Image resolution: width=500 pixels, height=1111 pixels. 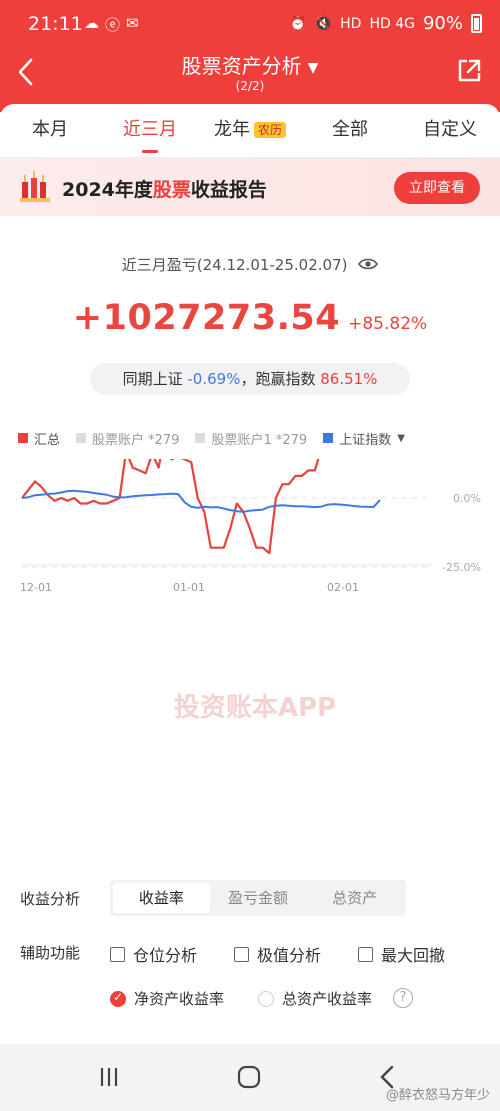 I want to click on series-line-sse-index, so click(x=201, y=501).